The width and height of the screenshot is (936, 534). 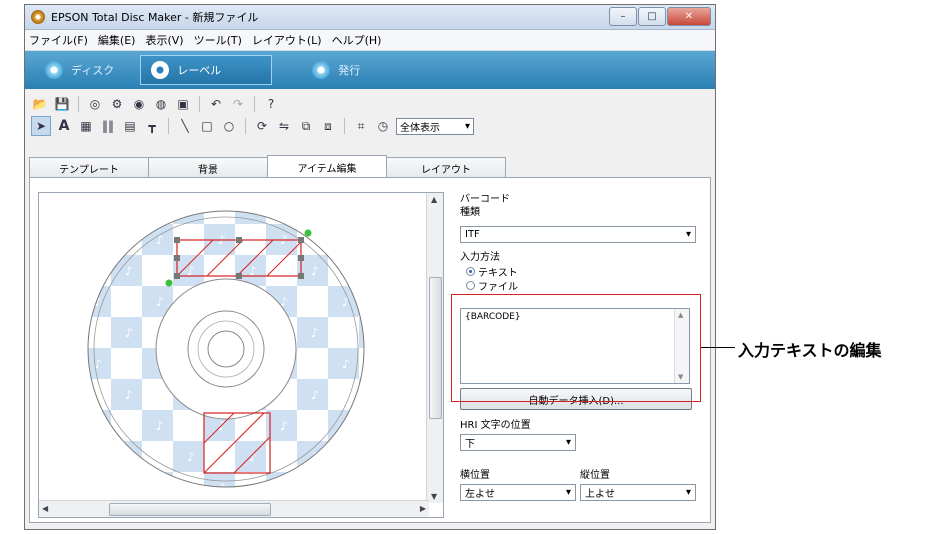 What do you see at coordinates (446, 167) in the screenshot?
I see `tab-layout: レイアウト` at bounding box center [446, 167].